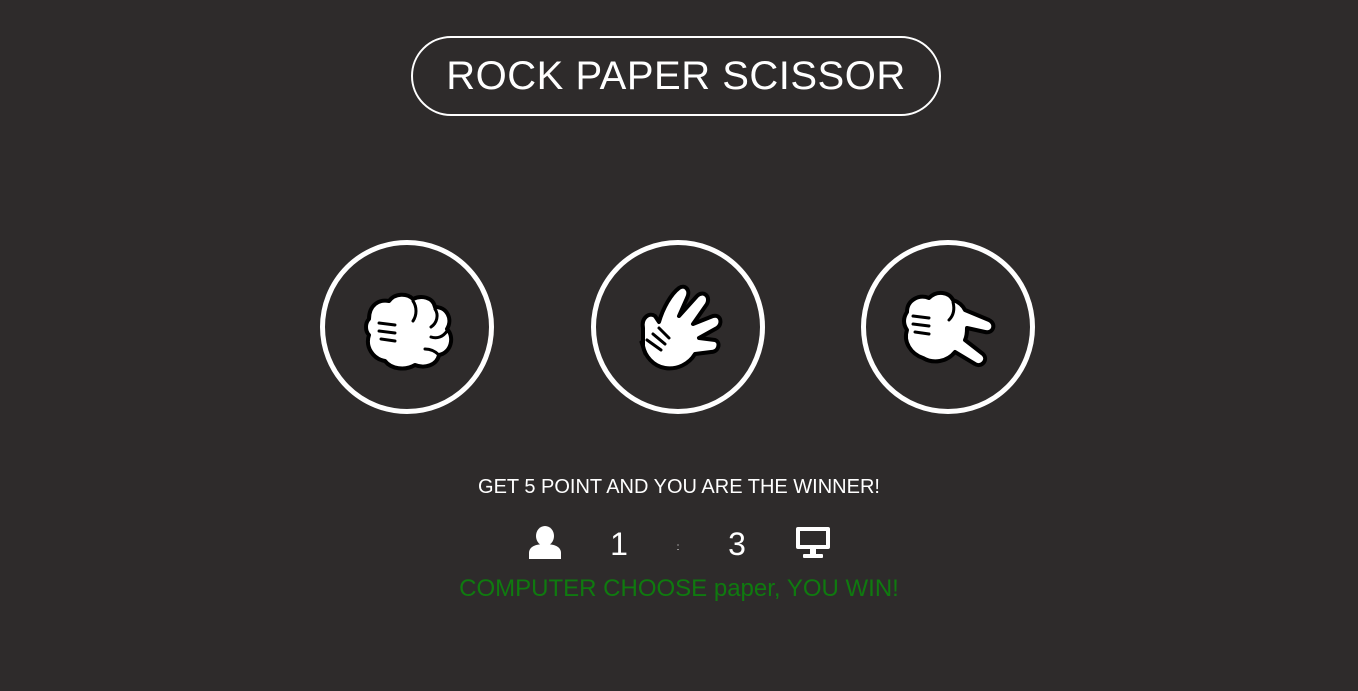 Image resolution: width=1358 pixels, height=691 pixels. What do you see at coordinates (676, 76) in the screenshot?
I see `game-title: ROCK PAPER SCISSOR` at bounding box center [676, 76].